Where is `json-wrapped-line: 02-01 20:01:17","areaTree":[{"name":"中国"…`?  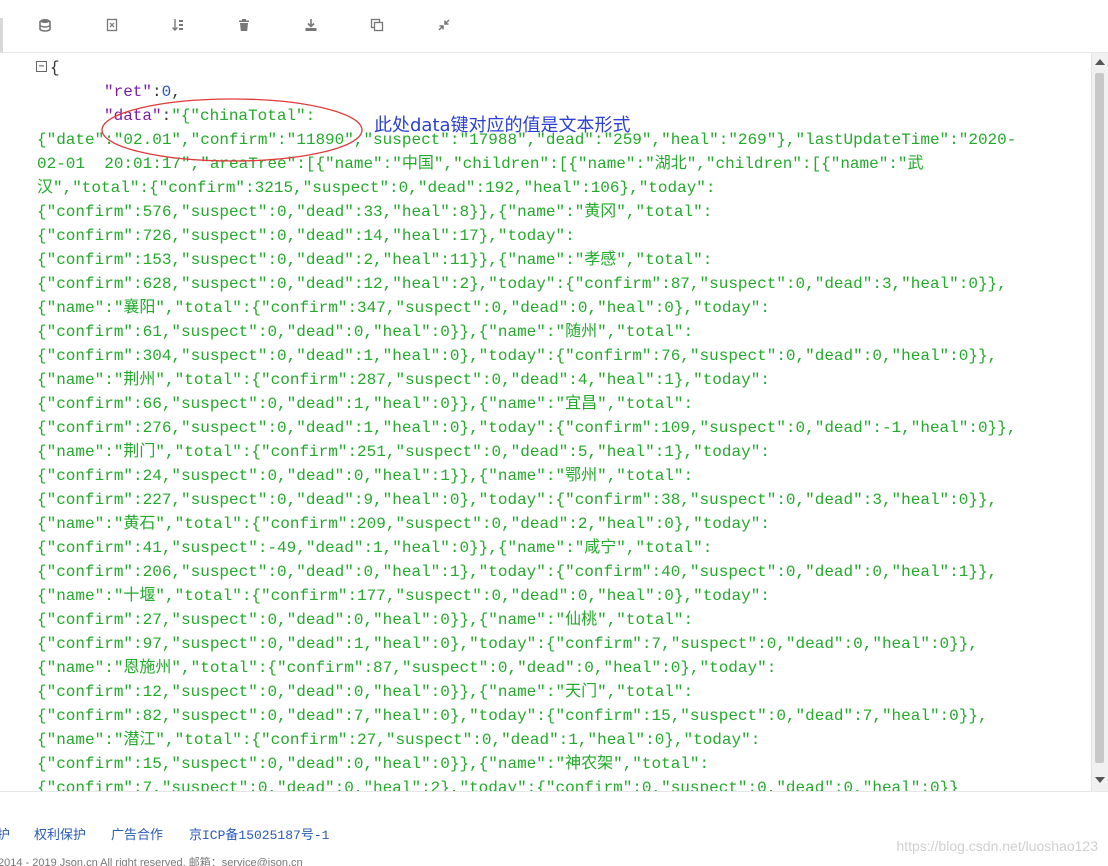
json-wrapped-line: 02-01 20:01:17","areaTree":[{"name":"中国"… is located at coordinates (480, 164).